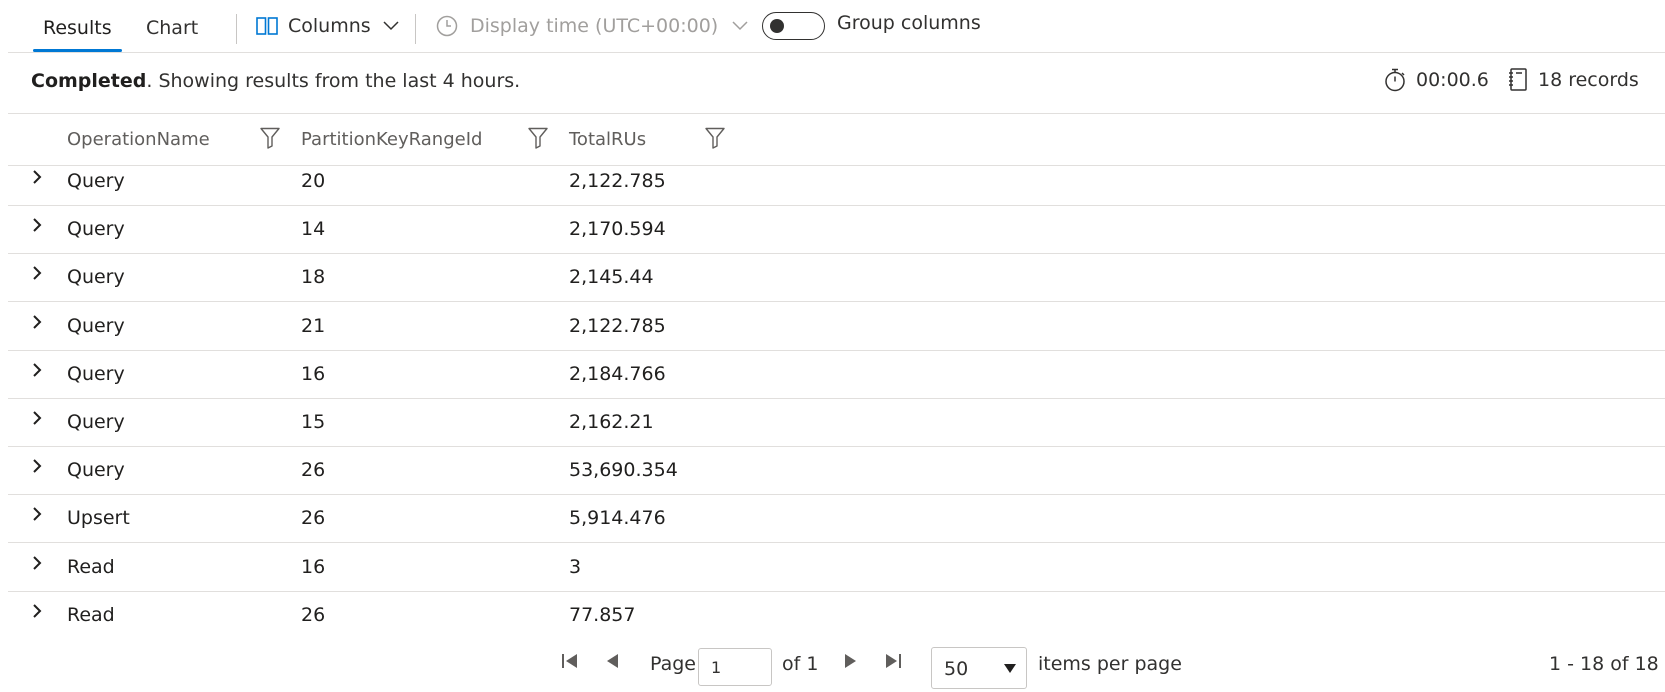  What do you see at coordinates (836, 375) in the screenshot?
I see `table-row: Query 16 2,184.766` at bounding box center [836, 375].